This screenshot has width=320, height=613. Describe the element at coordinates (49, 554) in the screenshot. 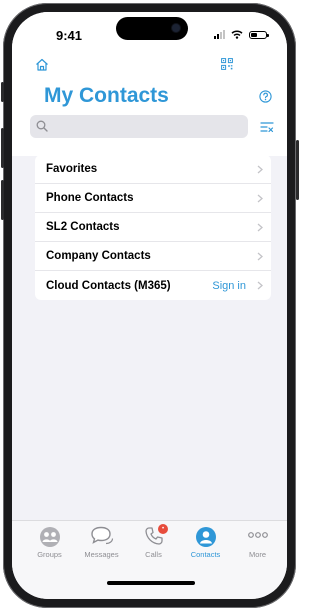

I see `tab-label: Groups` at that location.